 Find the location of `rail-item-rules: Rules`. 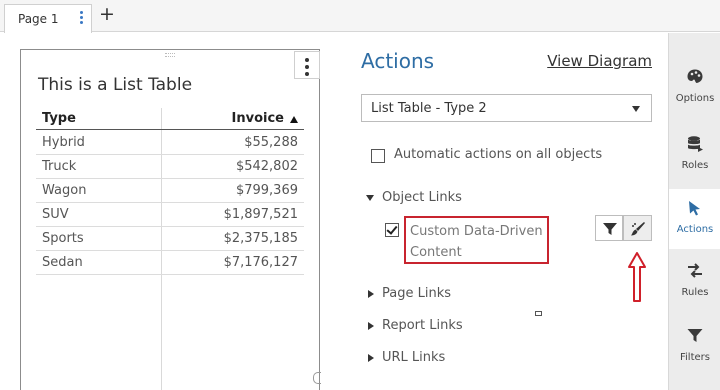

rail-item-rules: Rules is located at coordinates (694, 282).